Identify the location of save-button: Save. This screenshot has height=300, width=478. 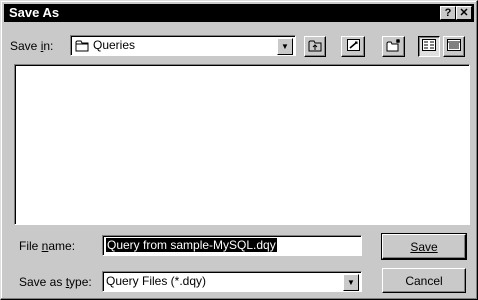
(424, 246).